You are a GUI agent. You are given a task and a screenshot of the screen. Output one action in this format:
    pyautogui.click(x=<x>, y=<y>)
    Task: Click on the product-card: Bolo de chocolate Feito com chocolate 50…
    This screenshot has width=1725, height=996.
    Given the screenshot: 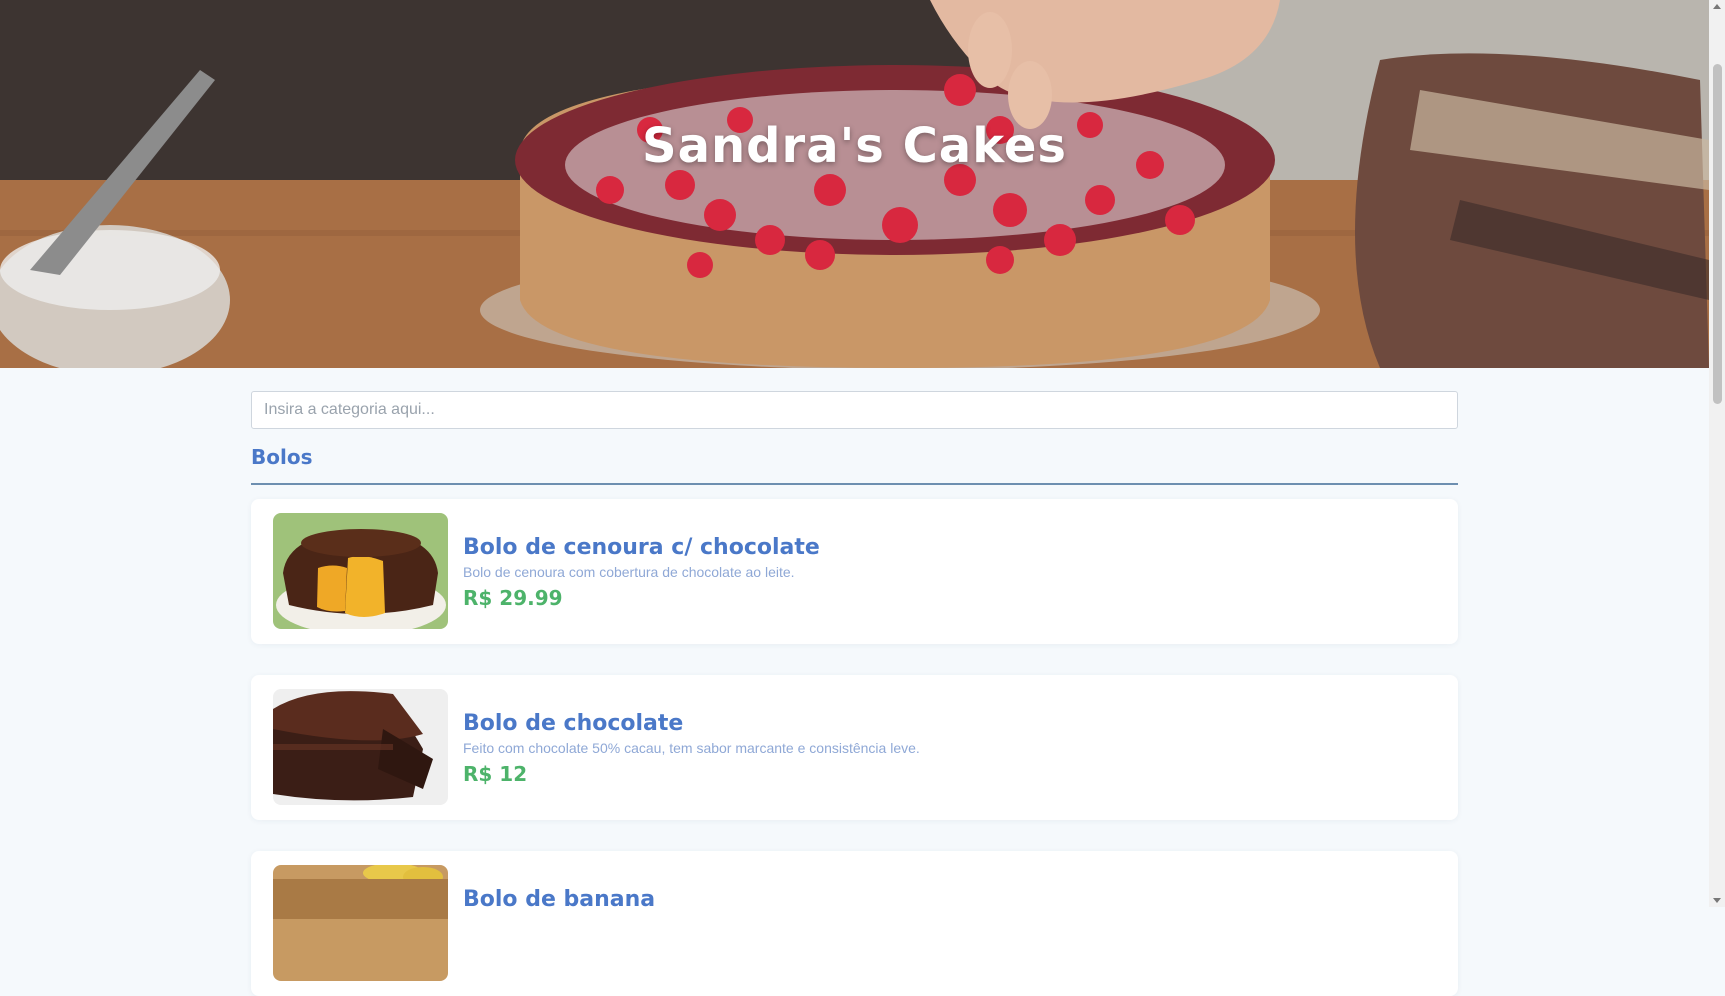 What is the action you would take?
    pyautogui.click(x=854, y=747)
    